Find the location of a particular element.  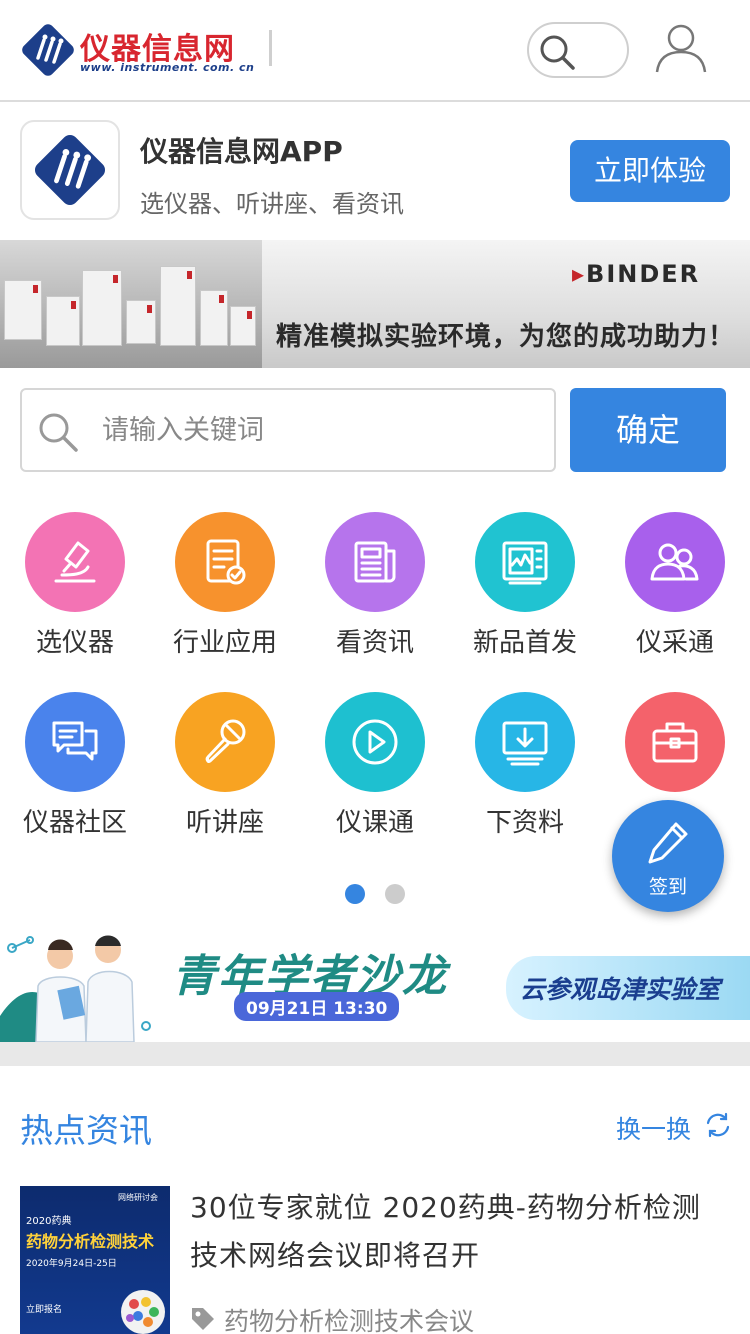

thumb-kicker: 2020药典 is located at coordinates (49, 1221).